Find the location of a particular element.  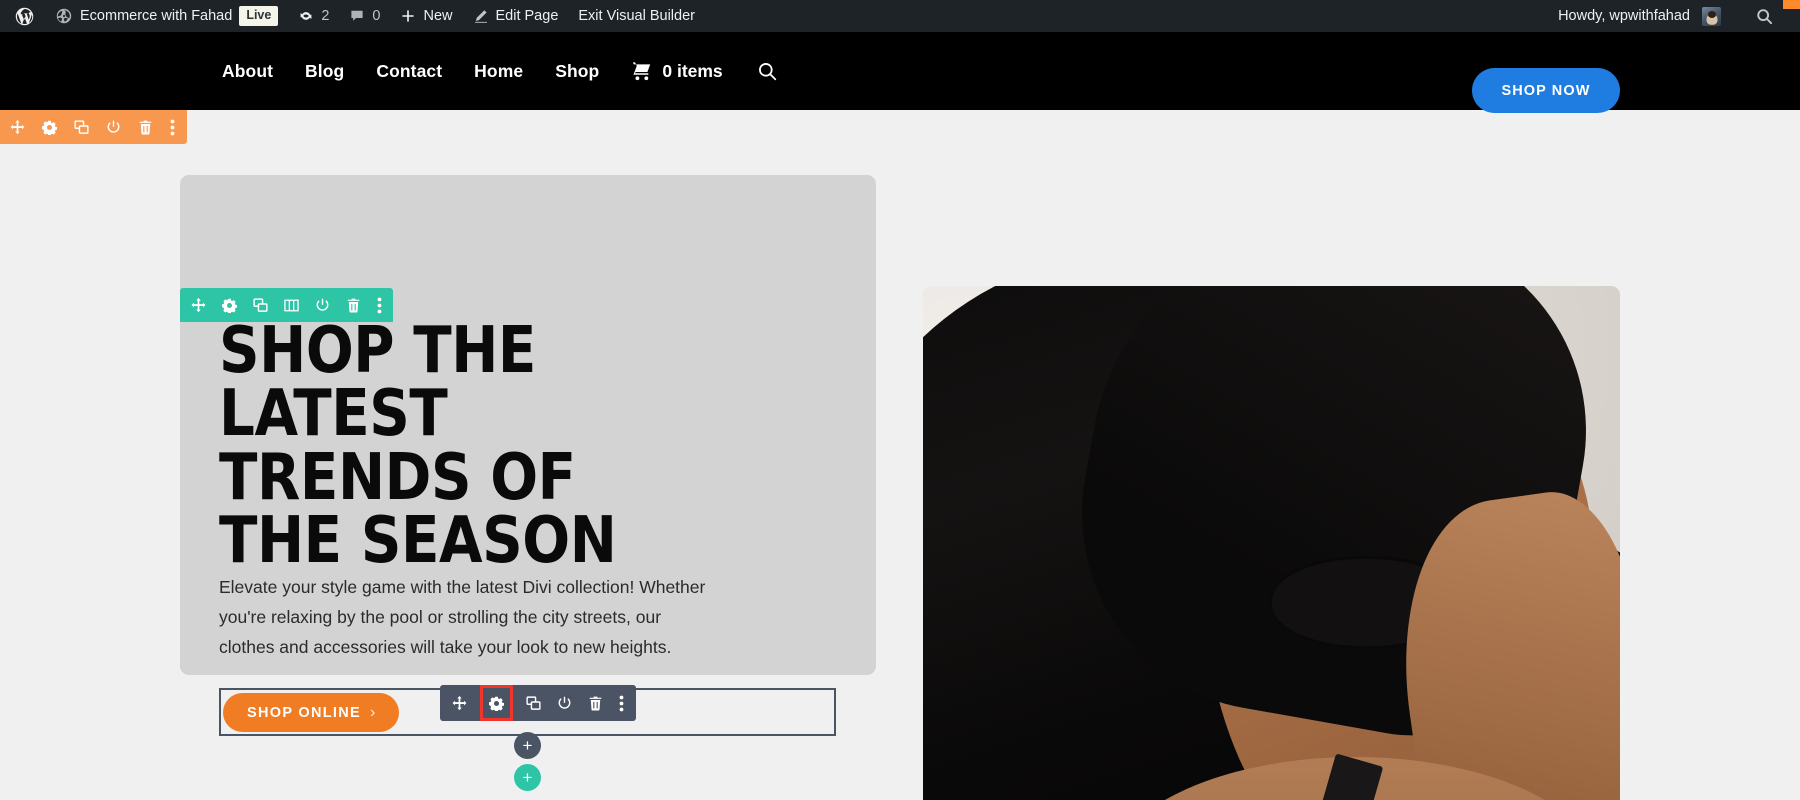

howdy-label: Howdy, wpwithfahad is located at coordinates (1624, 16).